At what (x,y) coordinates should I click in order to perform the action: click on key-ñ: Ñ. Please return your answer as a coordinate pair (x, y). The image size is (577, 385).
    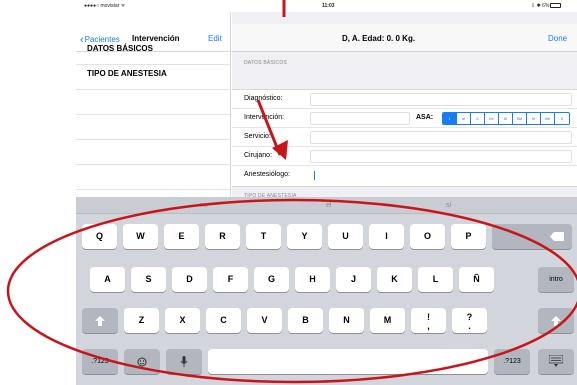
    Looking at the image, I should click on (476, 279).